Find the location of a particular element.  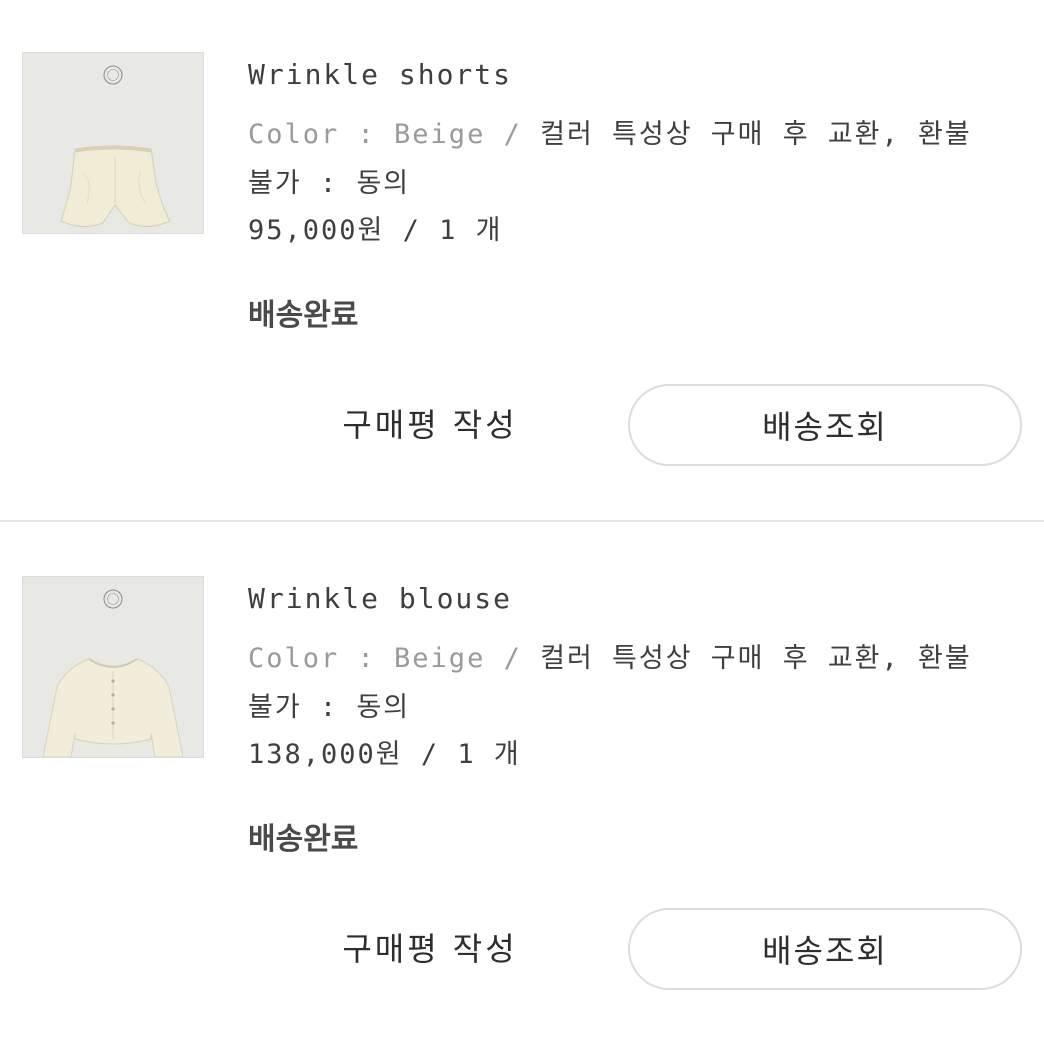

divider is located at coordinates (522, 521).